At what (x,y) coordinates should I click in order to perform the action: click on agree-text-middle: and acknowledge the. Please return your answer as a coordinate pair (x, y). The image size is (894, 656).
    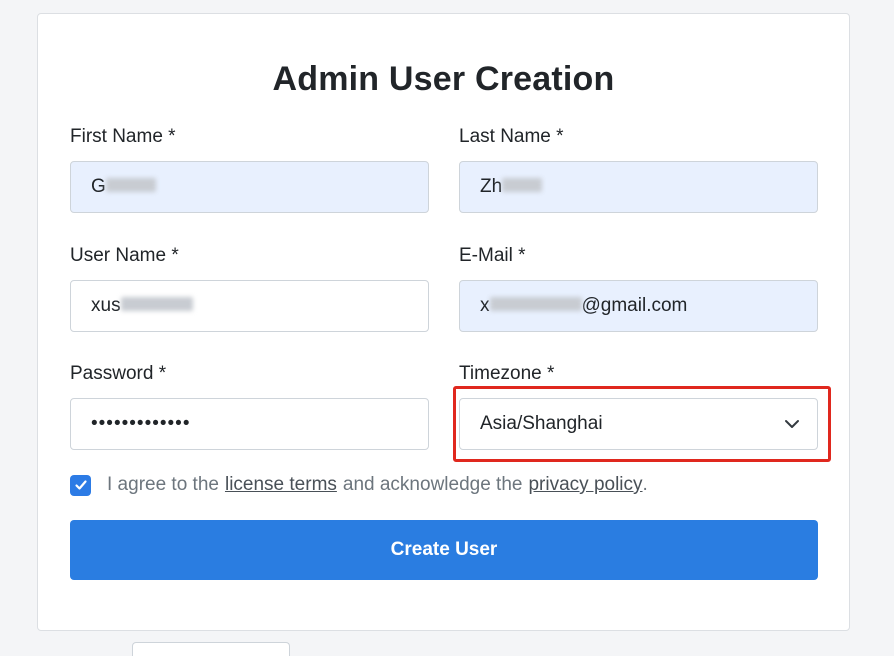
    Looking at the image, I should click on (432, 484).